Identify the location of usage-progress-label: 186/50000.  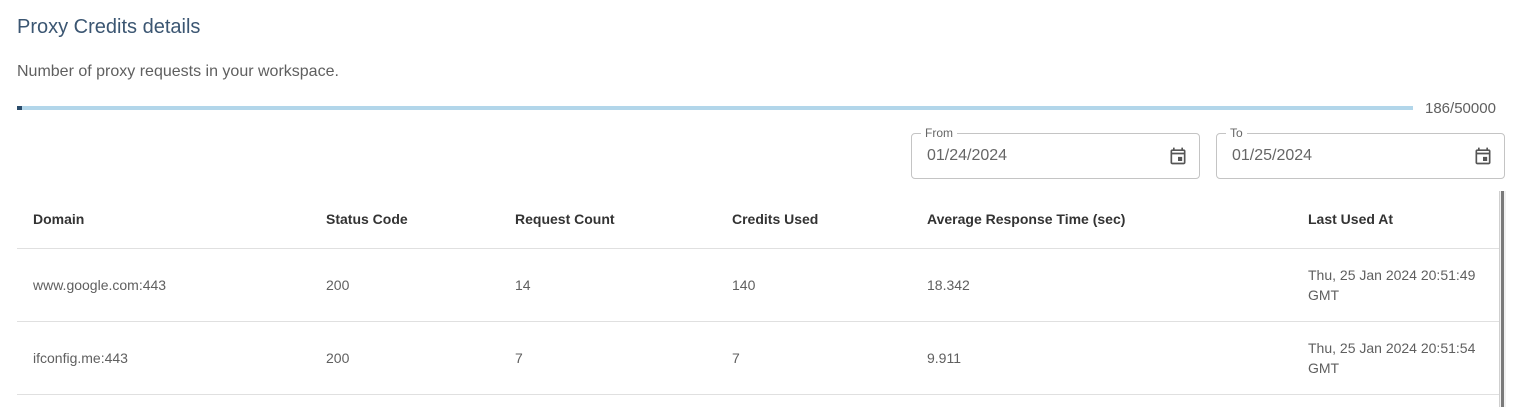
(1460, 108).